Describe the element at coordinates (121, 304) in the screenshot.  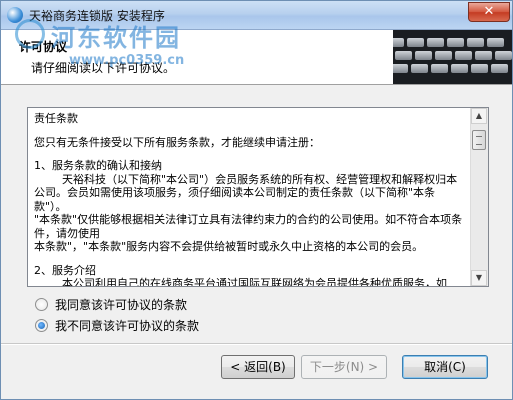
I see `radio-accept-label: 我同意该许可协议的条款` at that location.